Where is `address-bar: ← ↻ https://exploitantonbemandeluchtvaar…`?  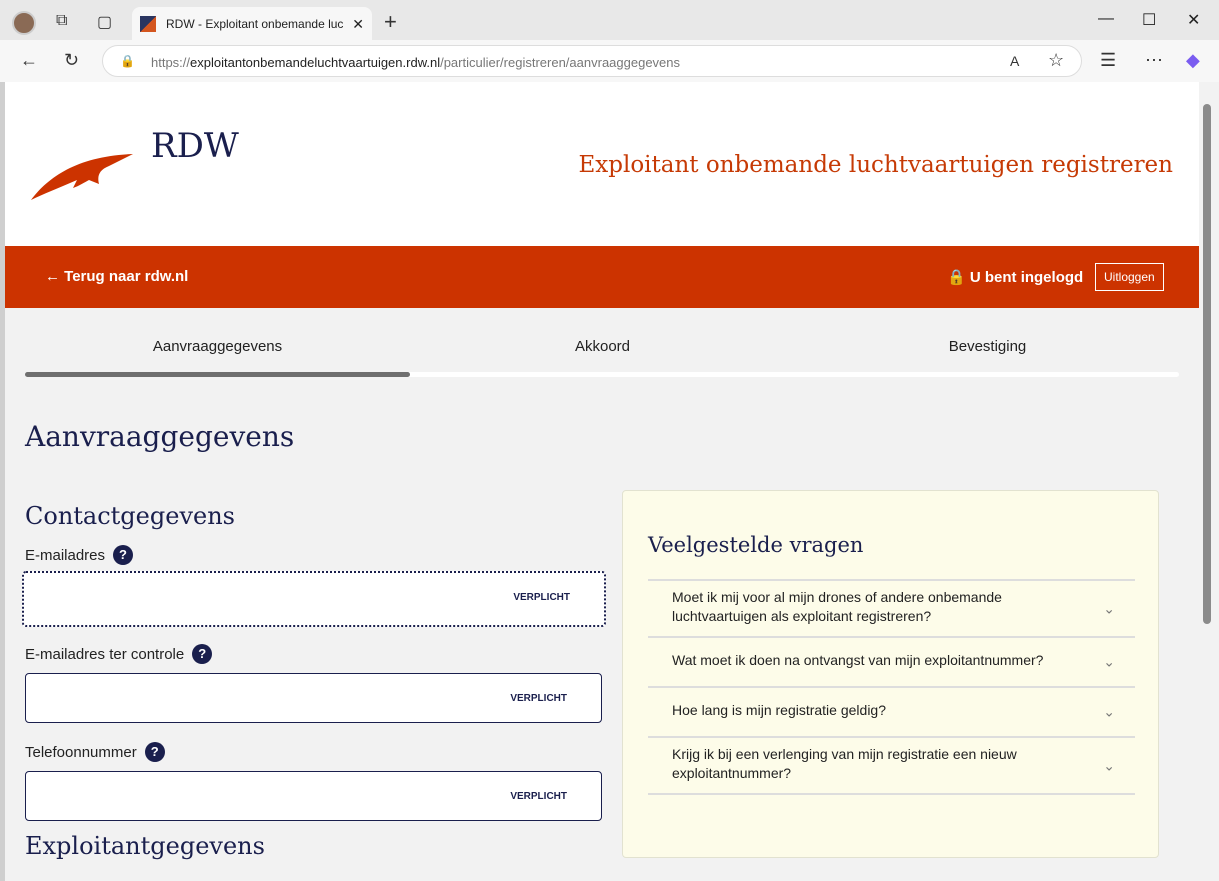
address-bar: ← ↻ https://exploitantonbemandeluchtvaar… is located at coordinates (609, 61).